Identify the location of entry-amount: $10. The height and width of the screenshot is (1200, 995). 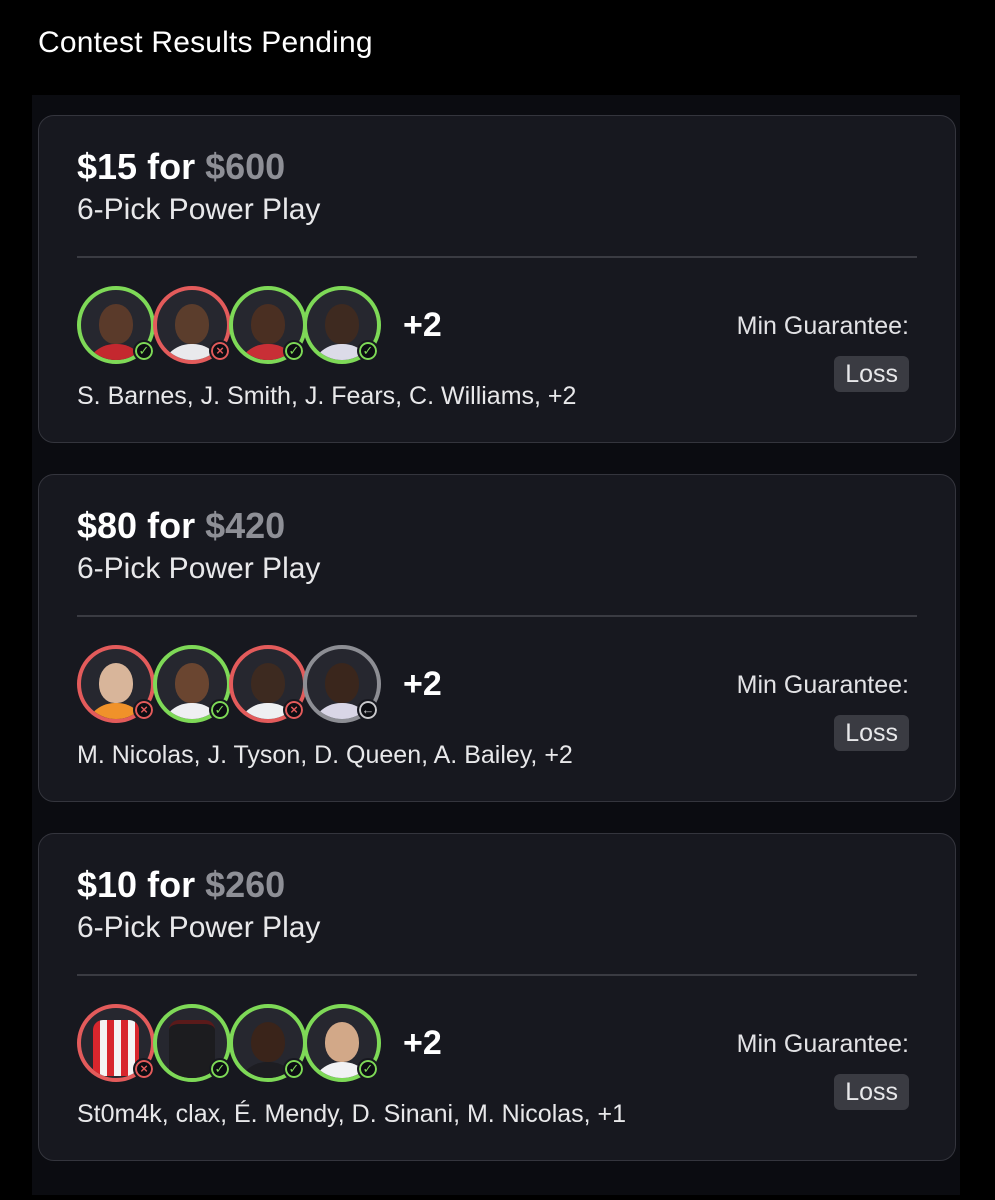
(107, 884).